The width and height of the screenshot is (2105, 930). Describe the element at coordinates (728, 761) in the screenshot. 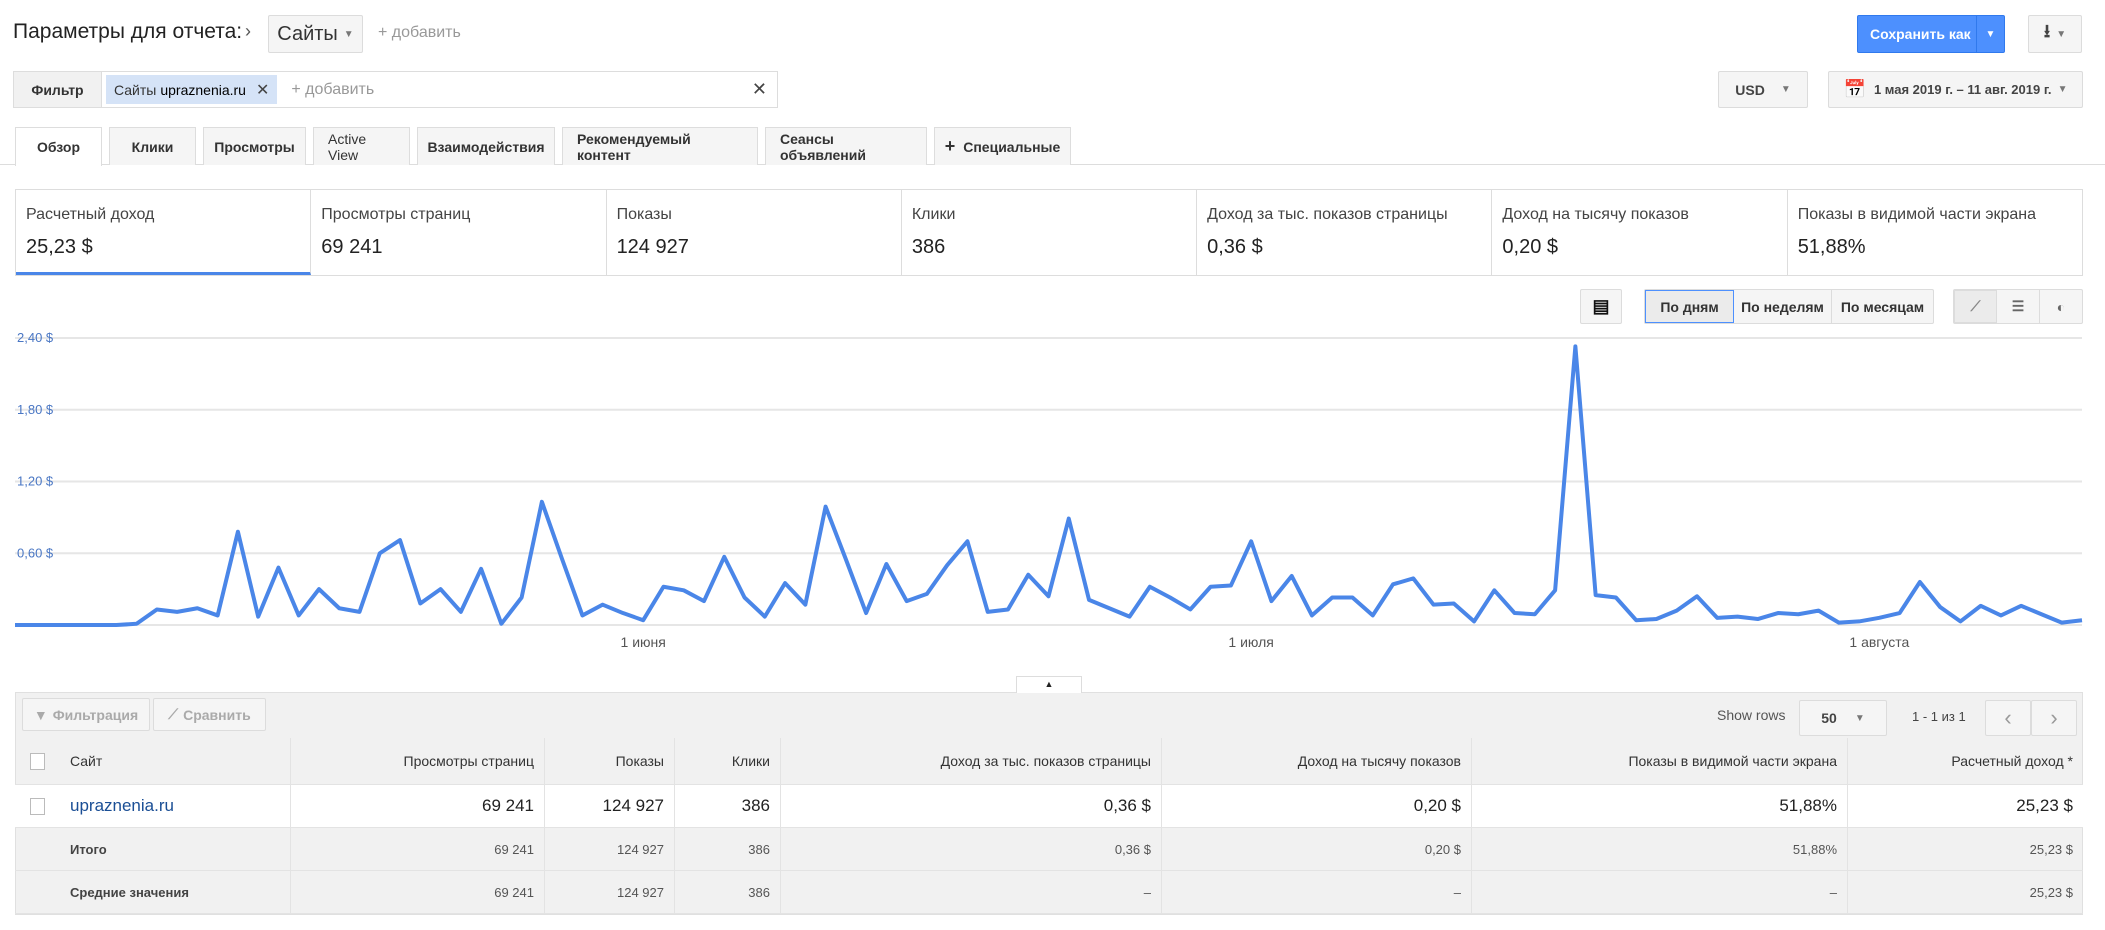

I see `col-clicks: Клики` at that location.